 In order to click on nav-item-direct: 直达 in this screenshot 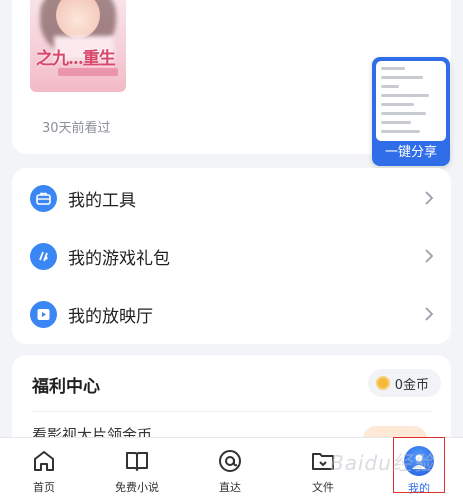, I will do `click(230, 469)`.